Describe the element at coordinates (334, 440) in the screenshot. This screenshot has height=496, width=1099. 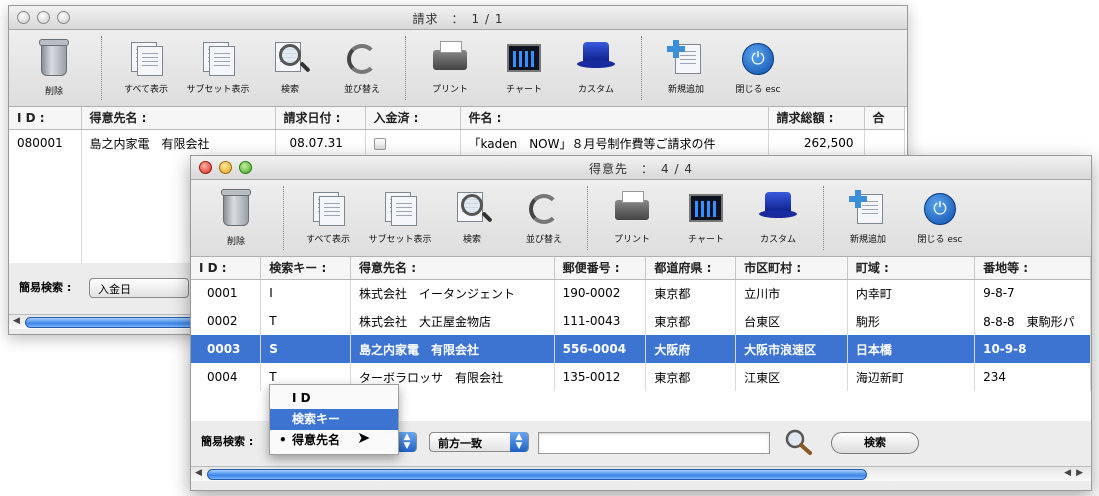
I see `menu-item-customer-name: • 得意先名` at that location.